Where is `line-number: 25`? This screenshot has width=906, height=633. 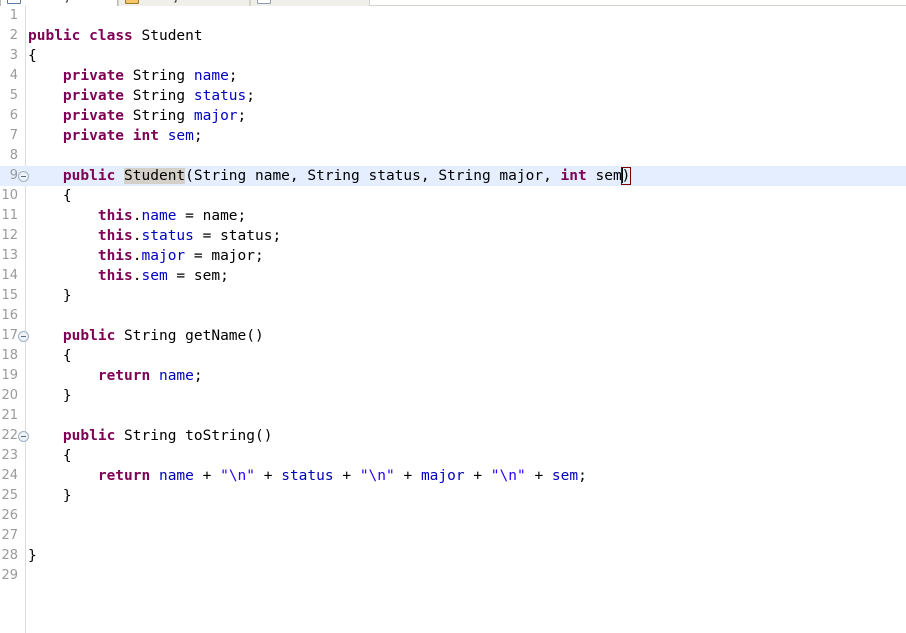 line-number: 25 is located at coordinates (9, 495).